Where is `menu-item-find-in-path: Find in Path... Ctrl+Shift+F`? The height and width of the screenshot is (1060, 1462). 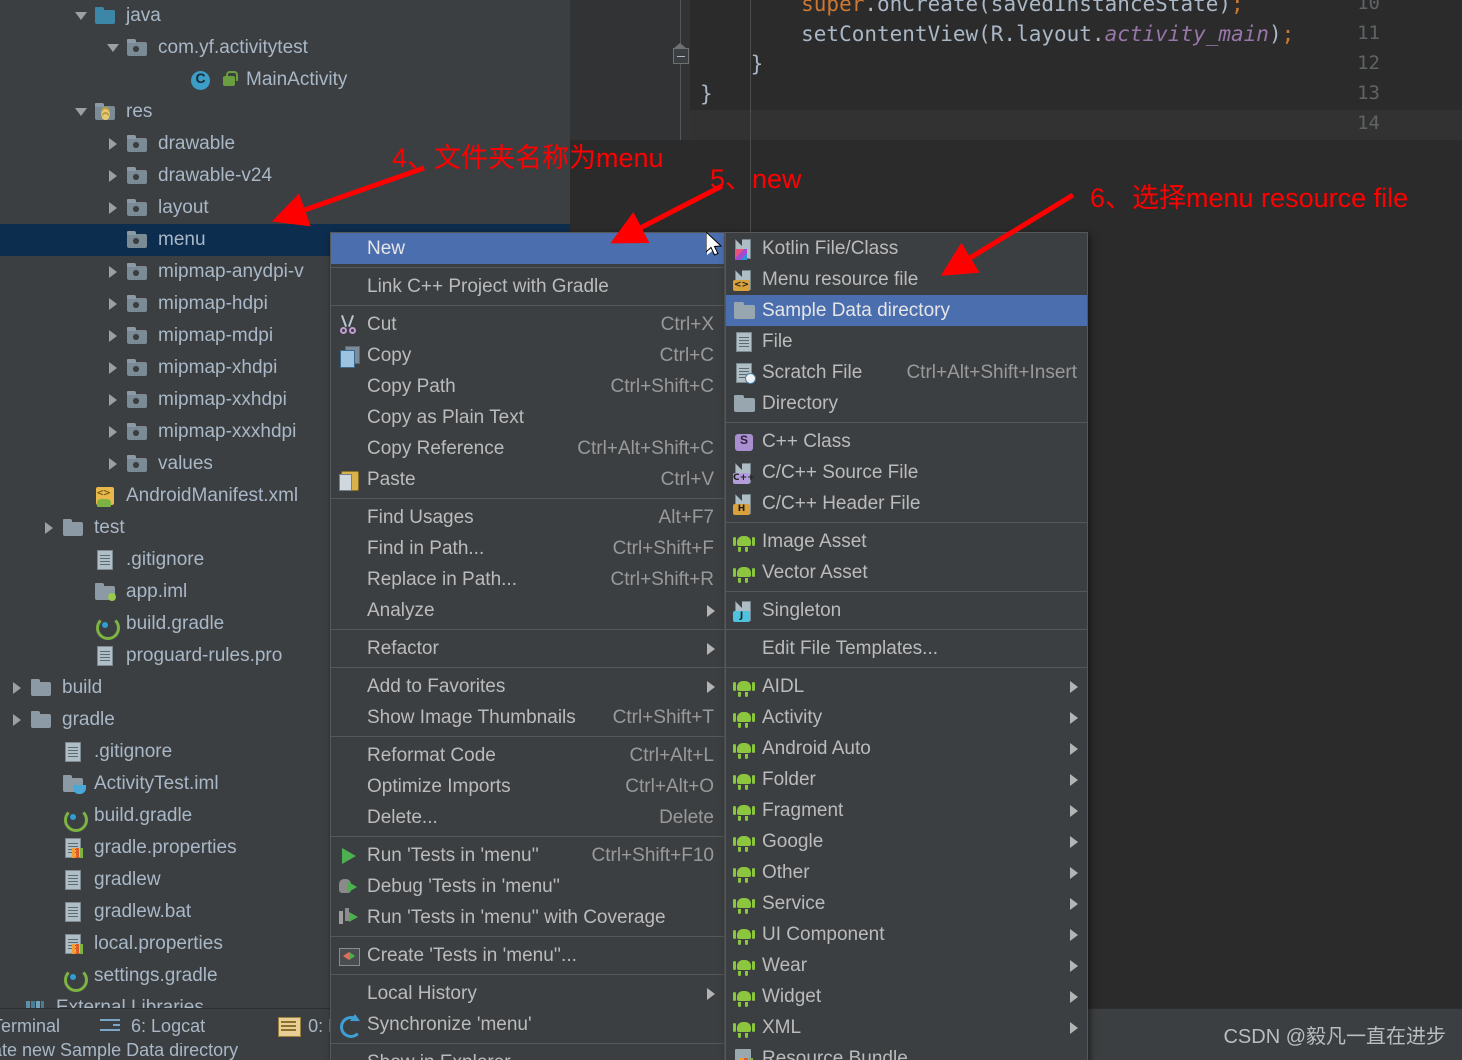 menu-item-find-in-path: Find in Path... Ctrl+Shift+F is located at coordinates (527, 548).